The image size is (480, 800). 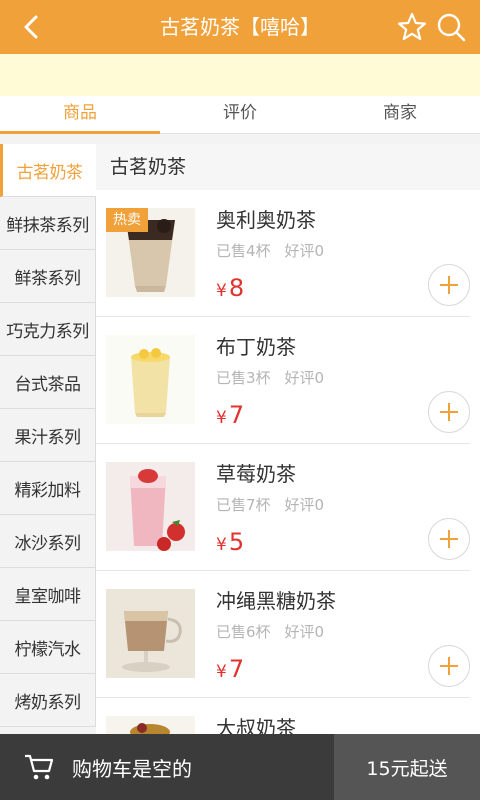 I want to click on search-icon, so click(x=451, y=27).